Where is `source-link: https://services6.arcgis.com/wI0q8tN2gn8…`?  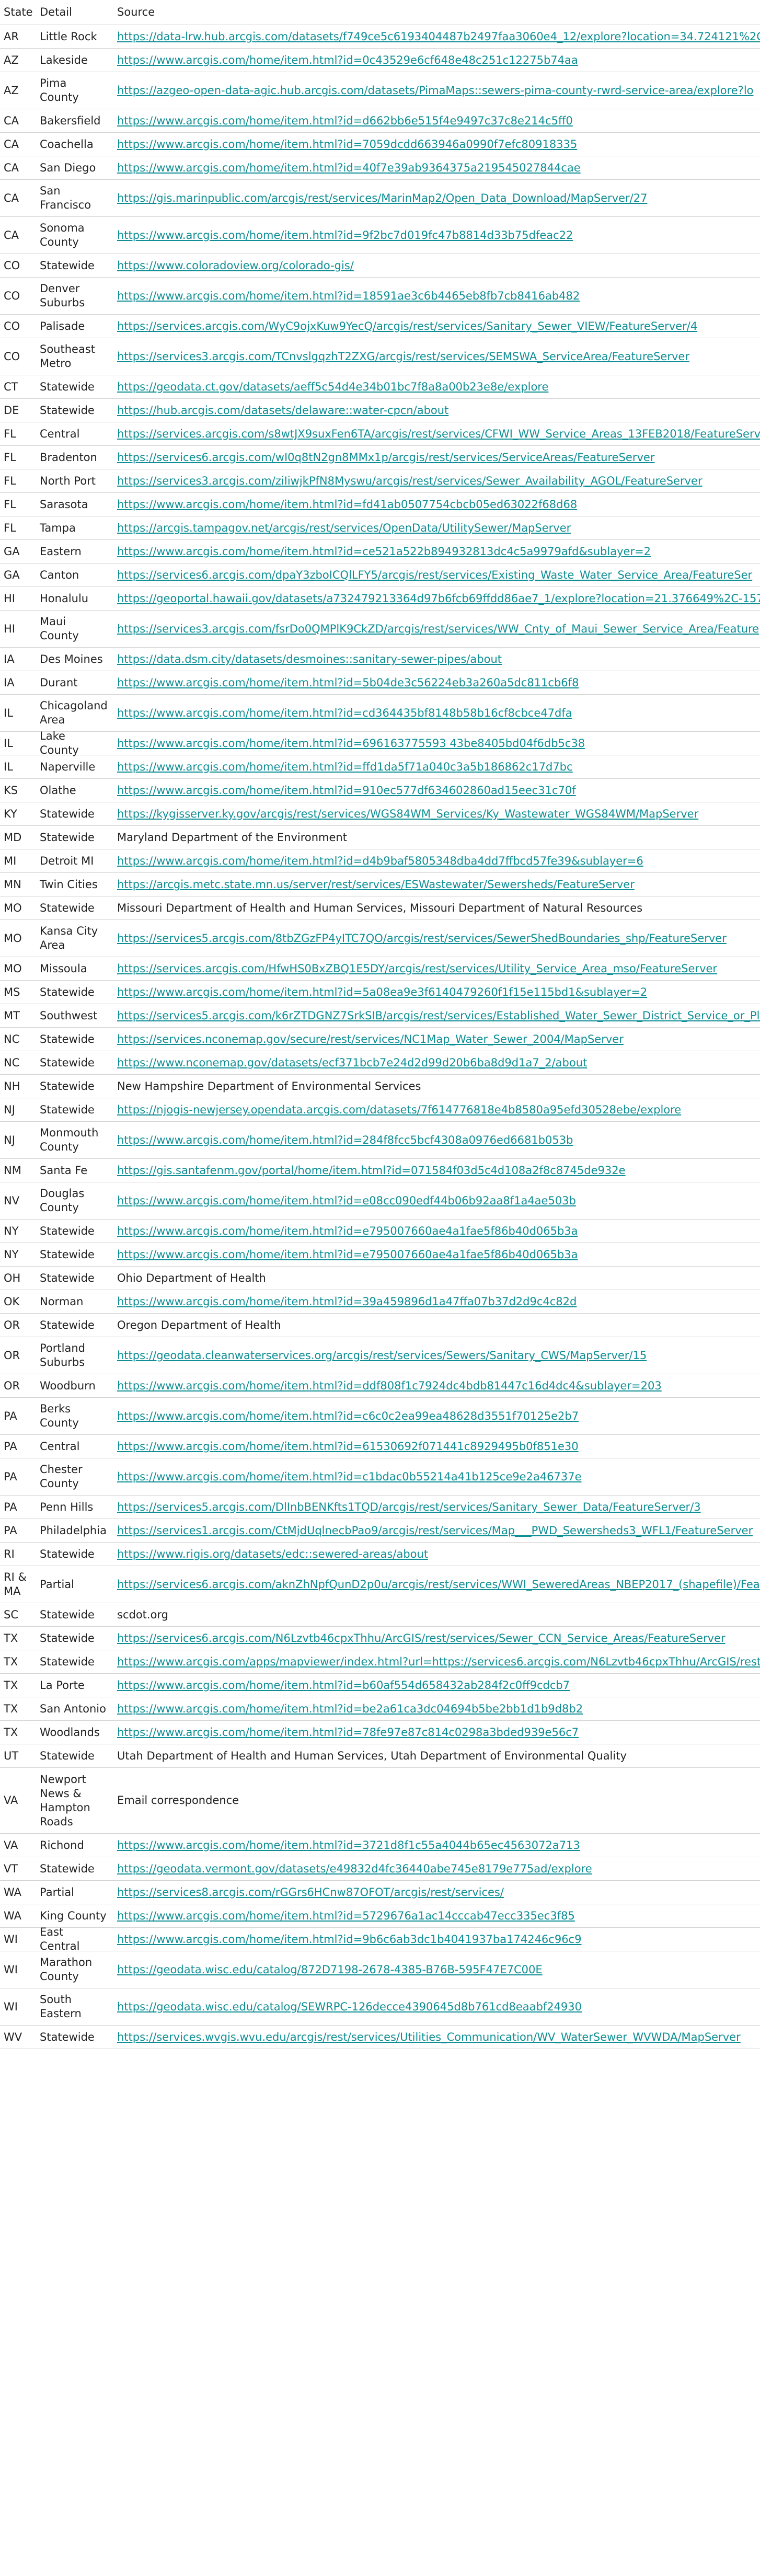 source-link: https://services6.arcgis.com/wI0q8tN2gn8… is located at coordinates (385, 457).